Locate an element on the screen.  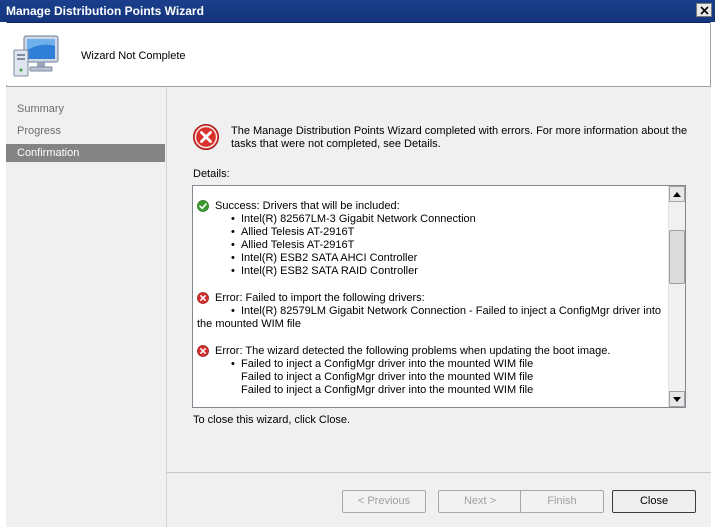
list-item-continuation: the mounted WIM file is located at coordinates (430, 324).